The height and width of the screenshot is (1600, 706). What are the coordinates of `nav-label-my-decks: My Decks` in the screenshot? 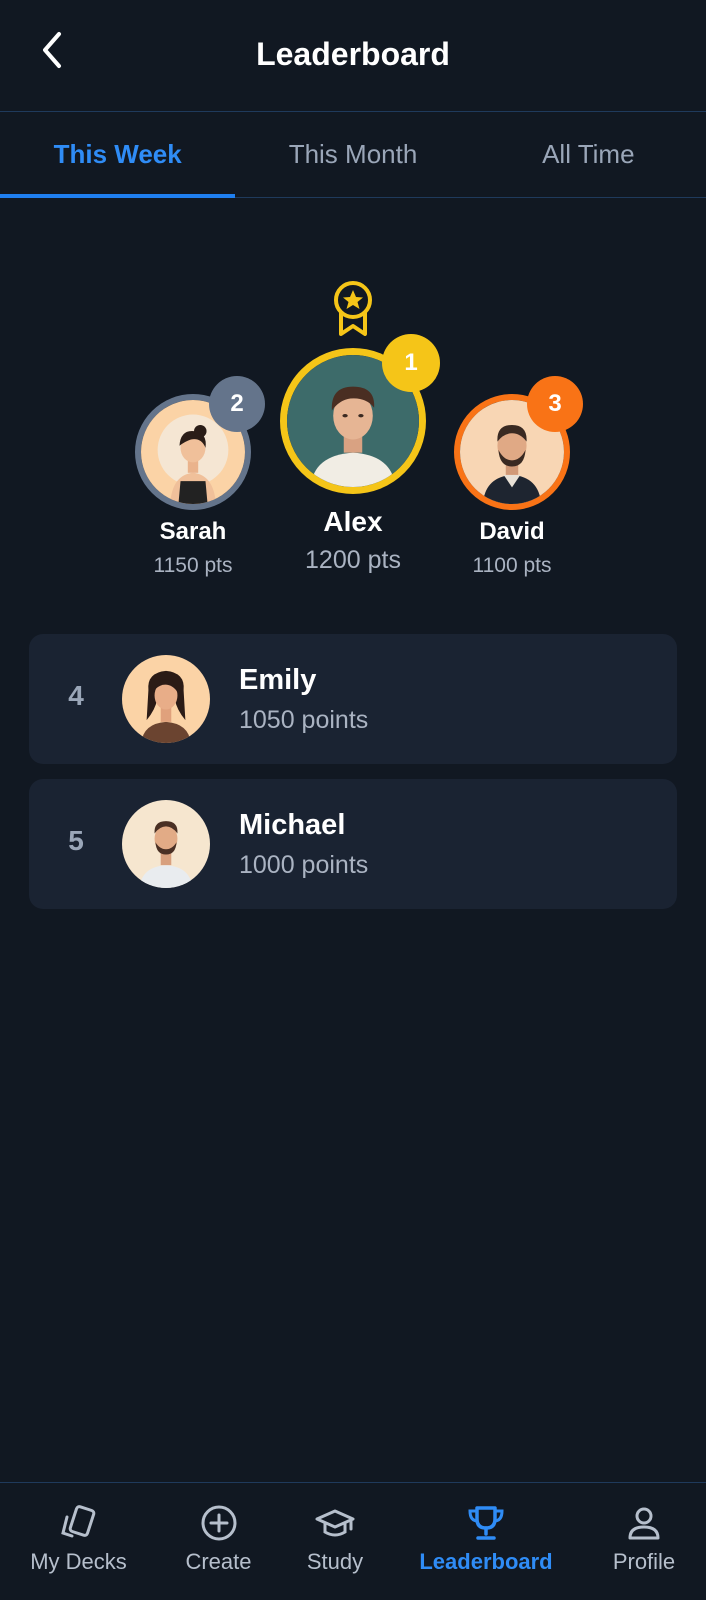 It's located at (78, 1561).